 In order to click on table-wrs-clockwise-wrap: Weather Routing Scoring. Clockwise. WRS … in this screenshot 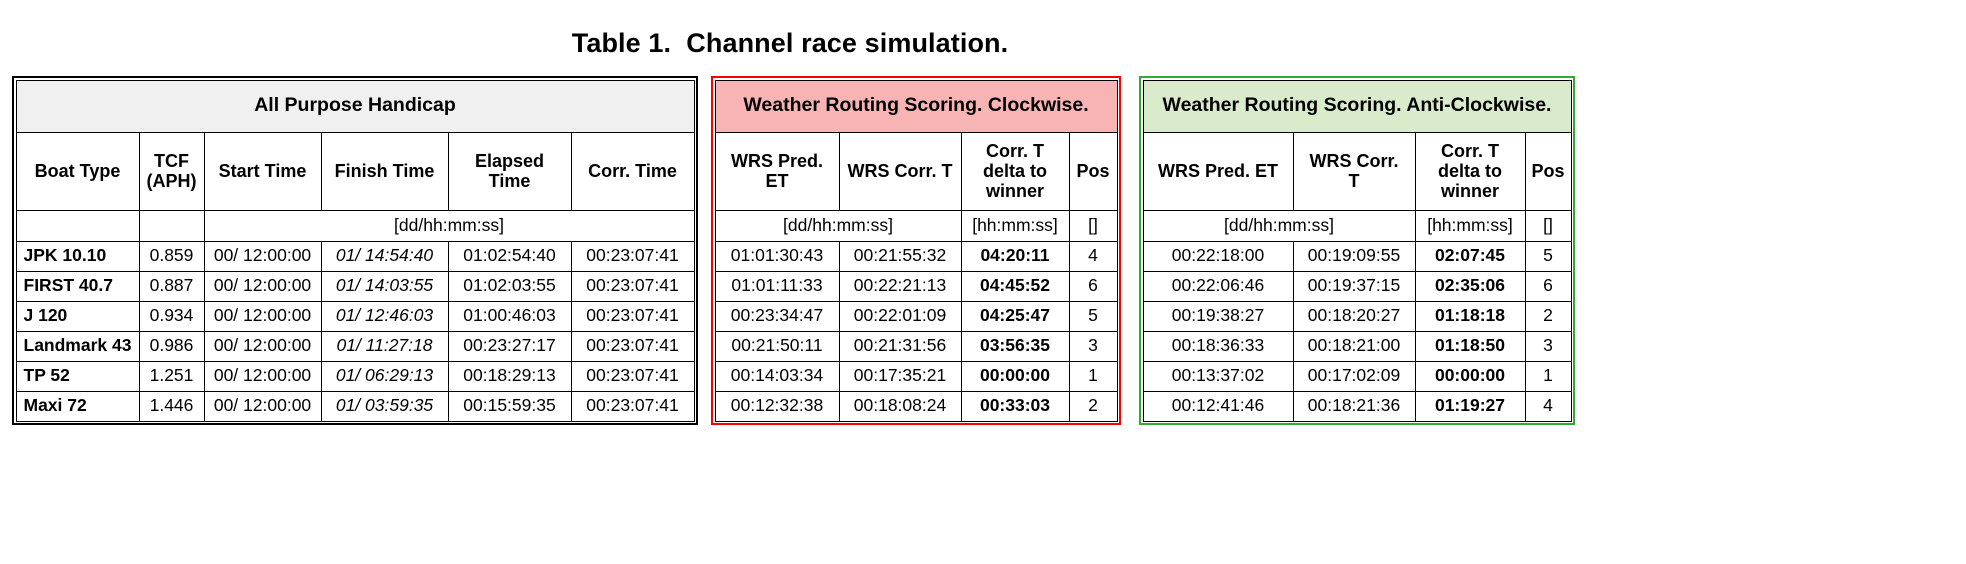, I will do `click(916, 250)`.